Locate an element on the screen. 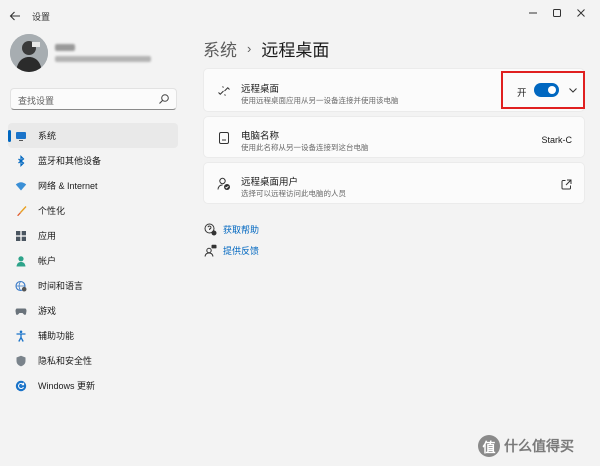  remote-desktop-card: 远程桌面 使用远程桌面应用从另一设备连接并使用该电脑 开 is located at coordinates (394, 90).